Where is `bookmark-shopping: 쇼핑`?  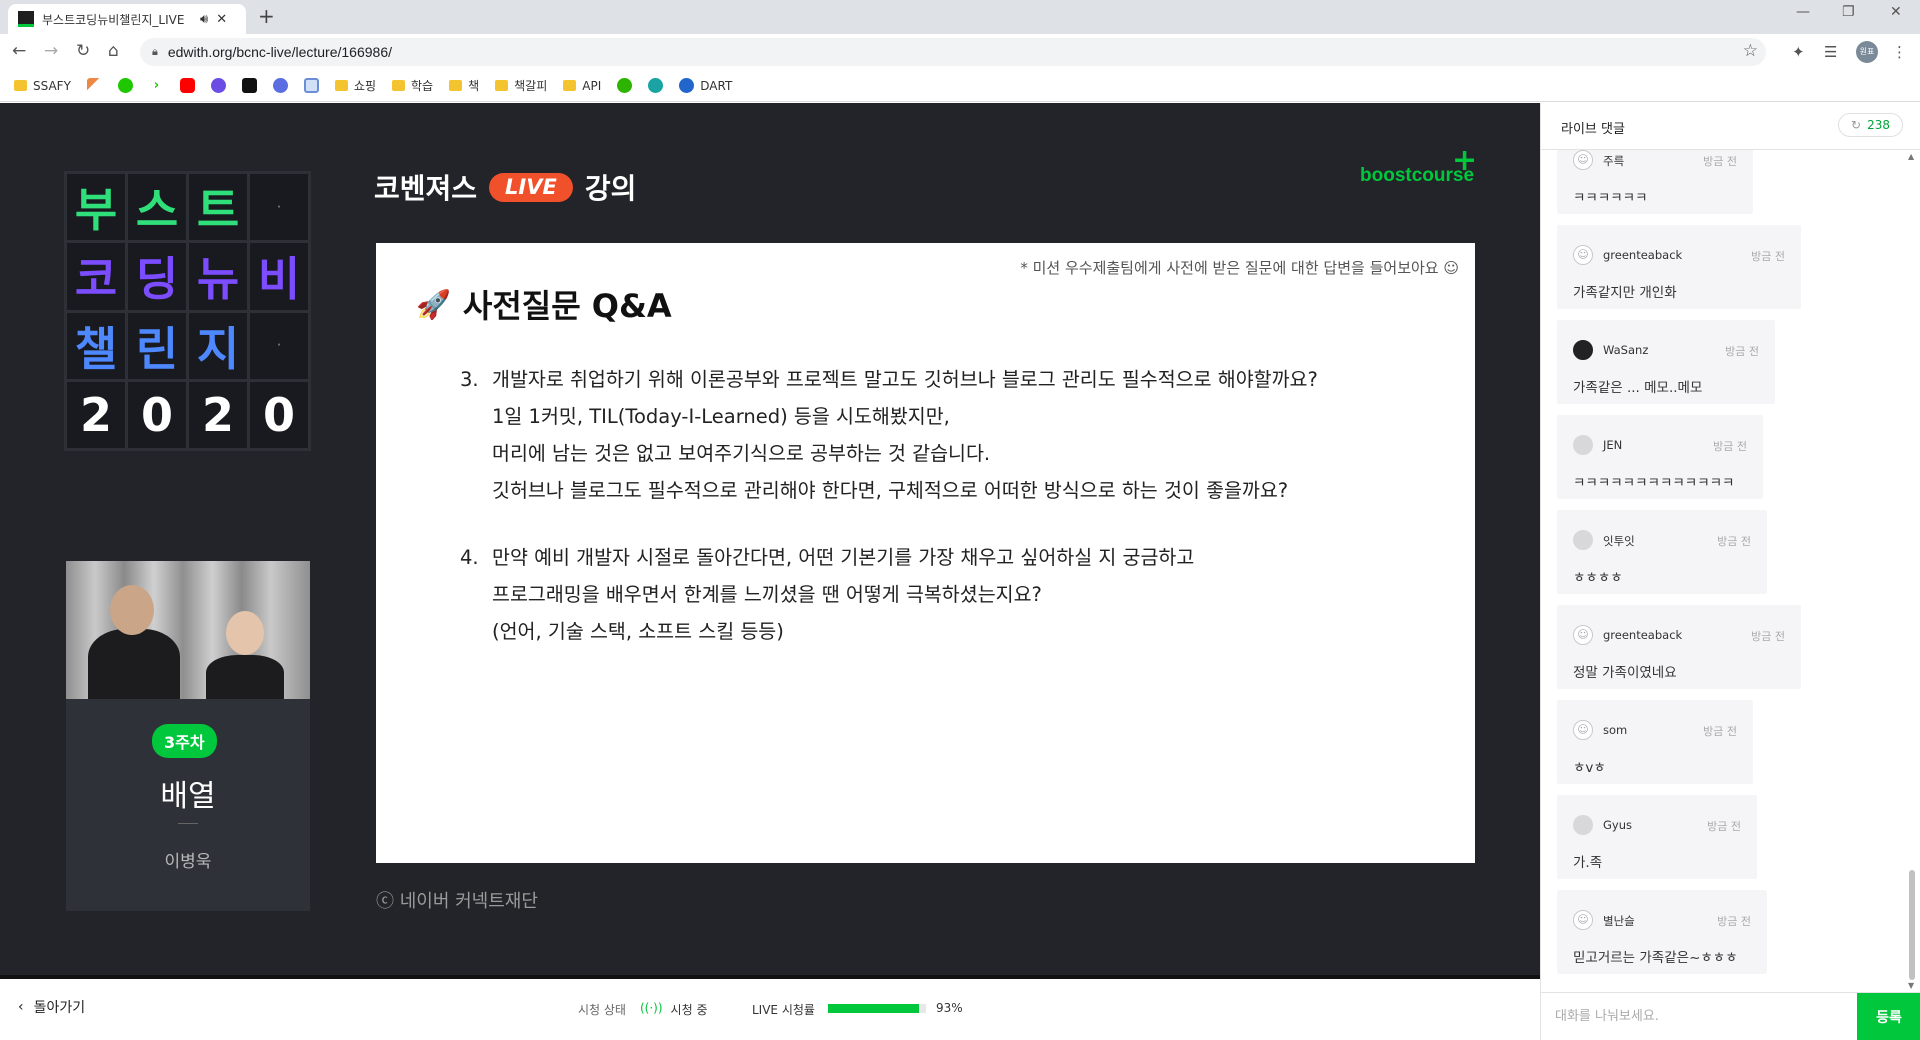
bookmark-shopping: 쇼핑 is located at coordinates (355, 85).